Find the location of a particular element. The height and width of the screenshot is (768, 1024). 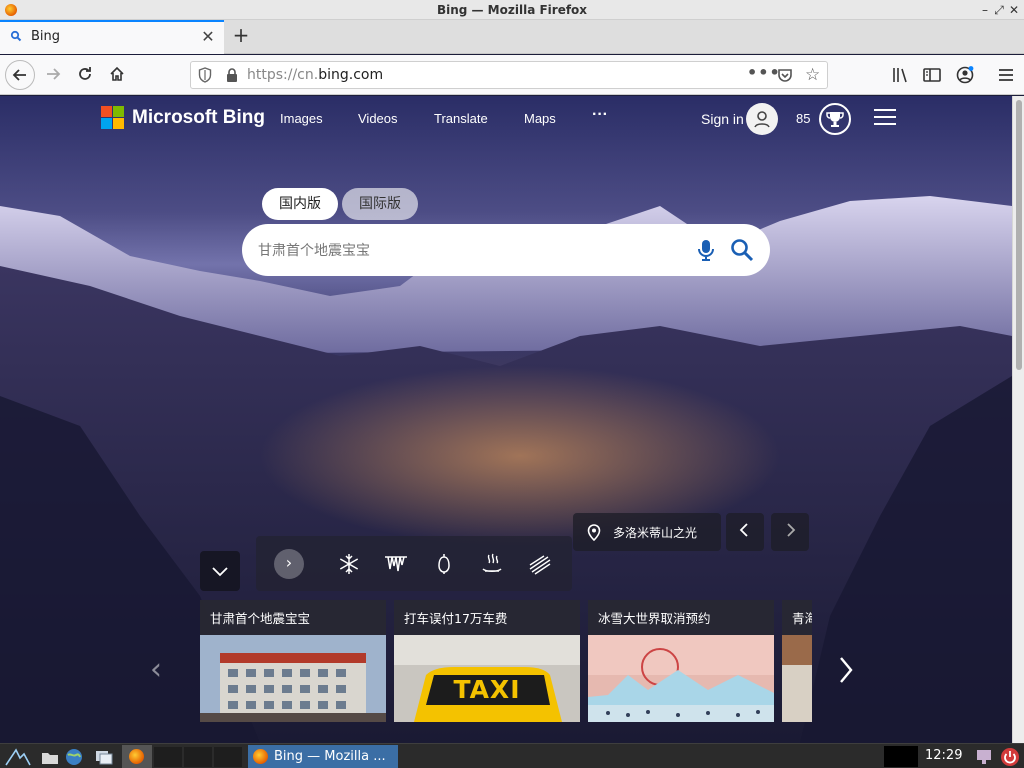

tab-international: 国际版 is located at coordinates (380, 204).